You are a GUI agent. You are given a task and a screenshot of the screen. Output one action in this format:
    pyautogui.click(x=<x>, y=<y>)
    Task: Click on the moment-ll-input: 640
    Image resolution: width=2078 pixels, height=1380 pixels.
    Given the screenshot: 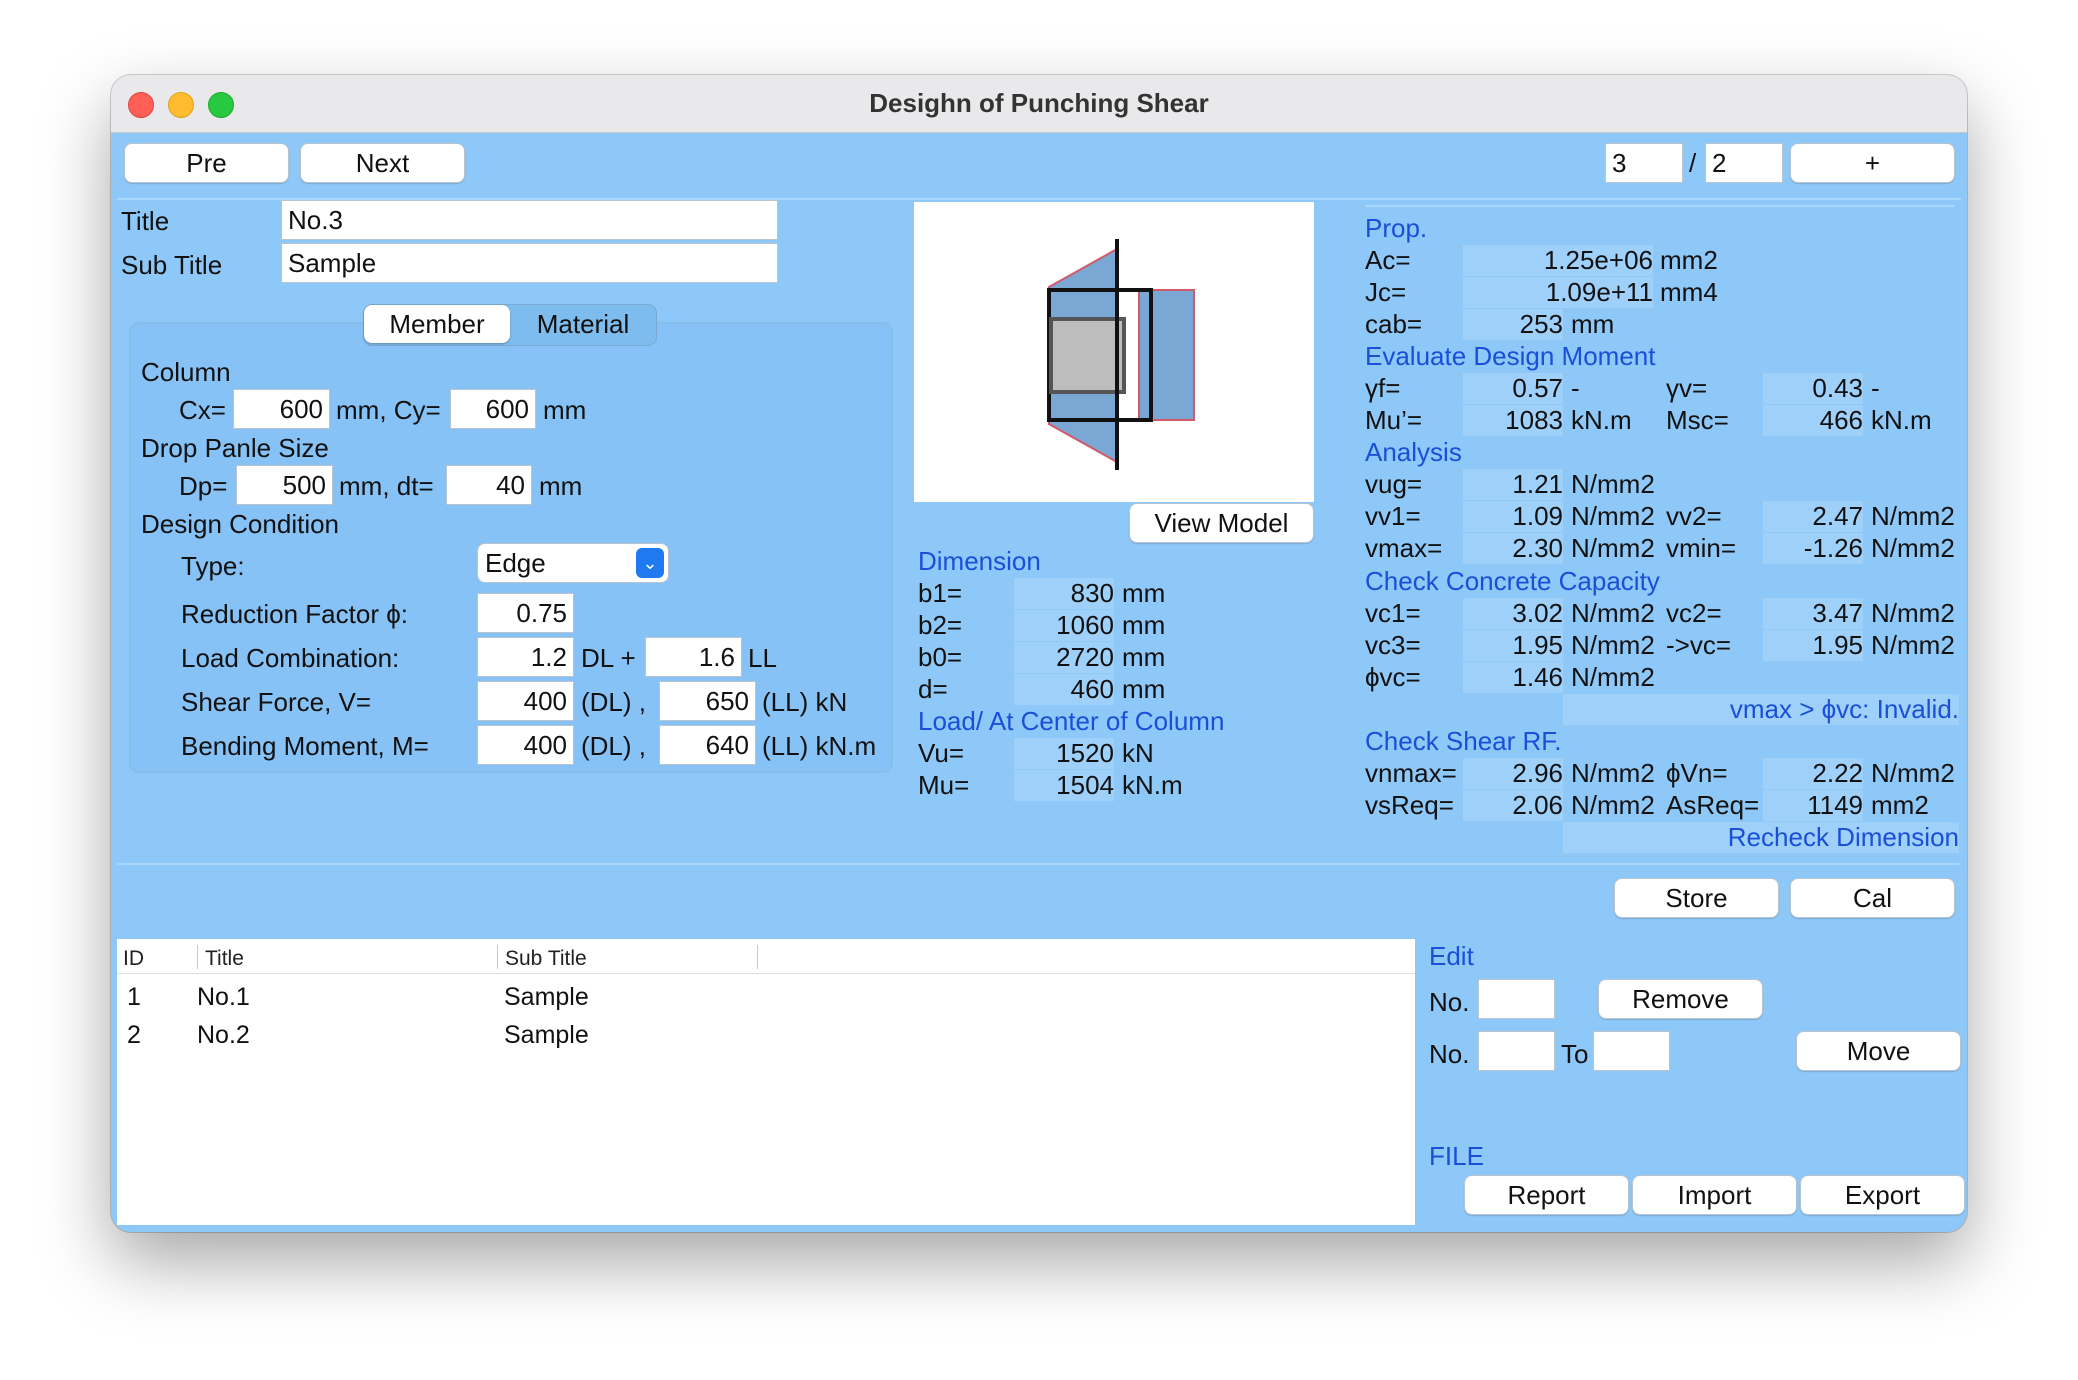 What is the action you would take?
    pyautogui.click(x=707, y=745)
    